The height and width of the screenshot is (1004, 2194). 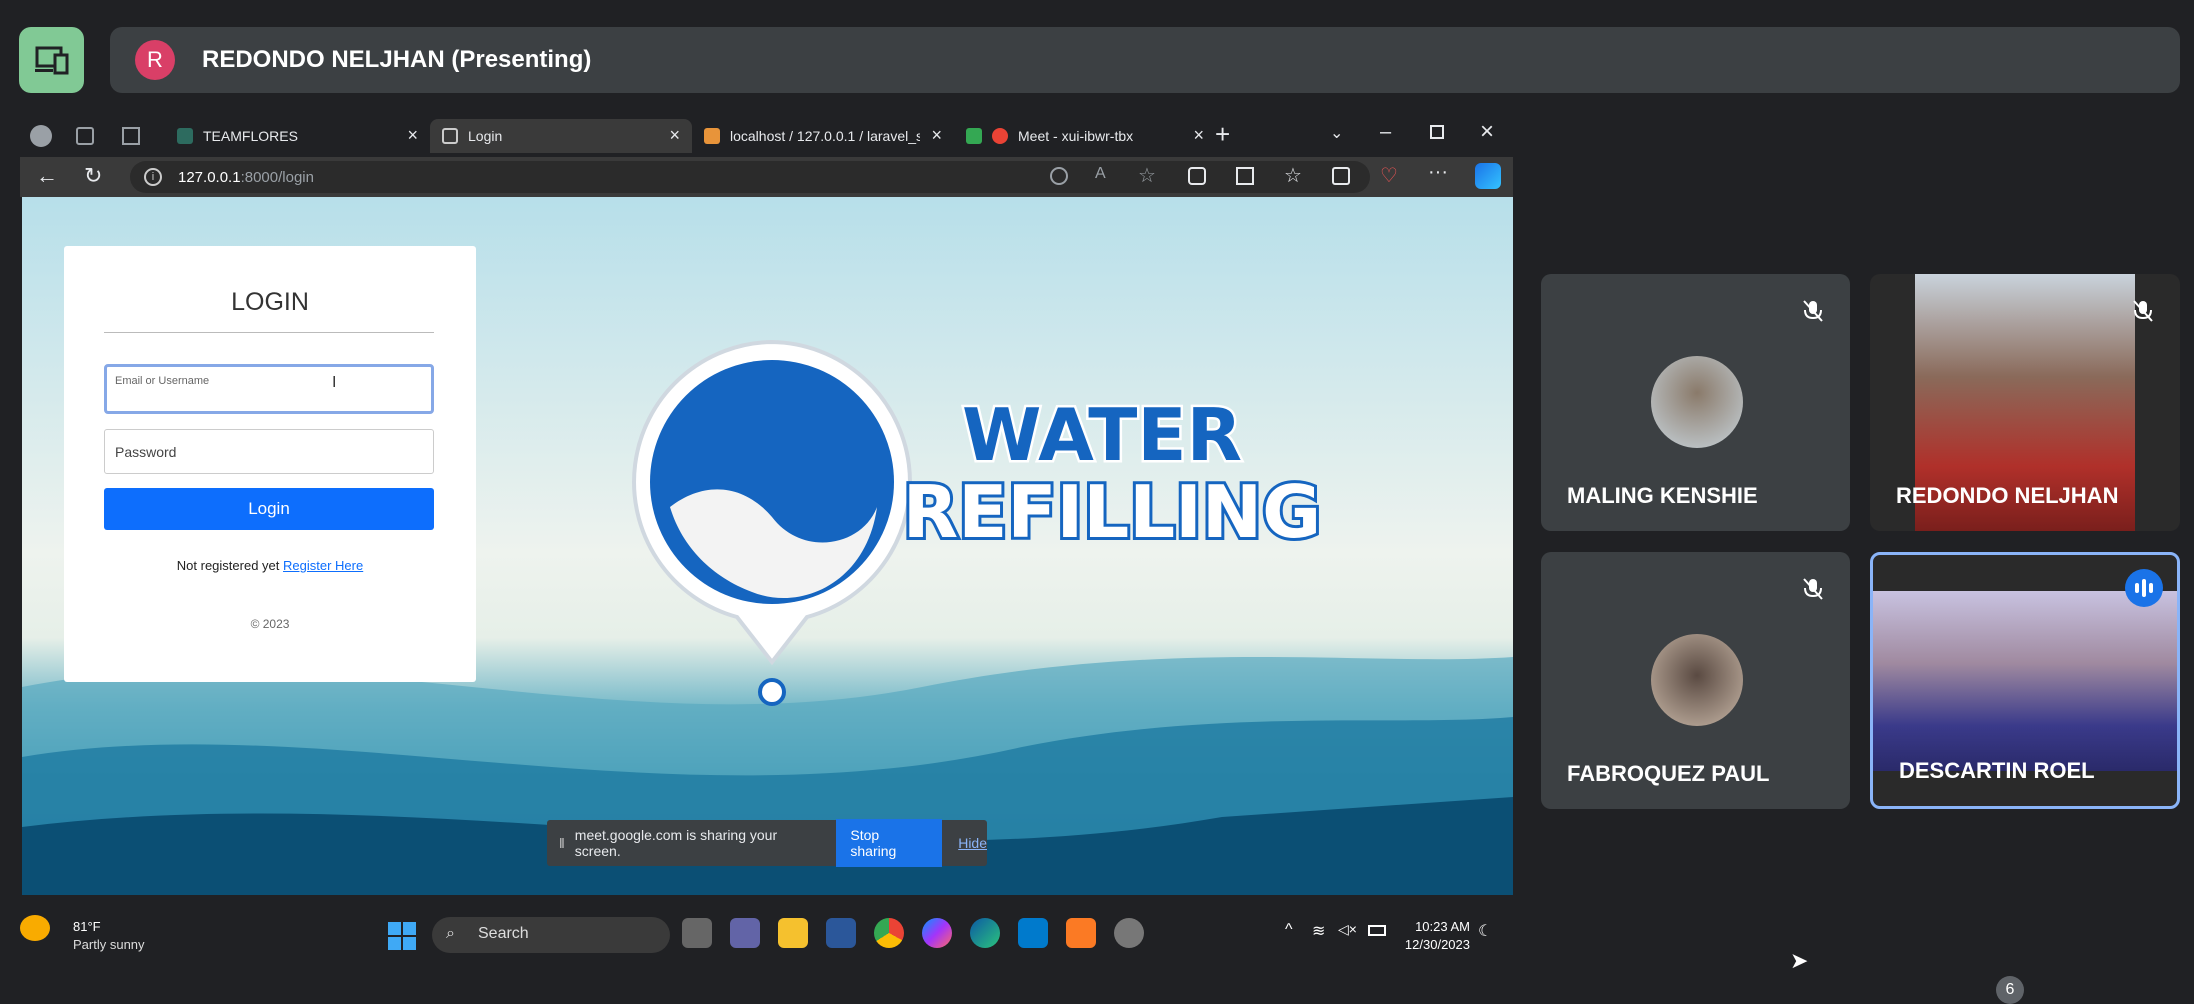 I want to click on vscode-icon, so click(x=1033, y=933).